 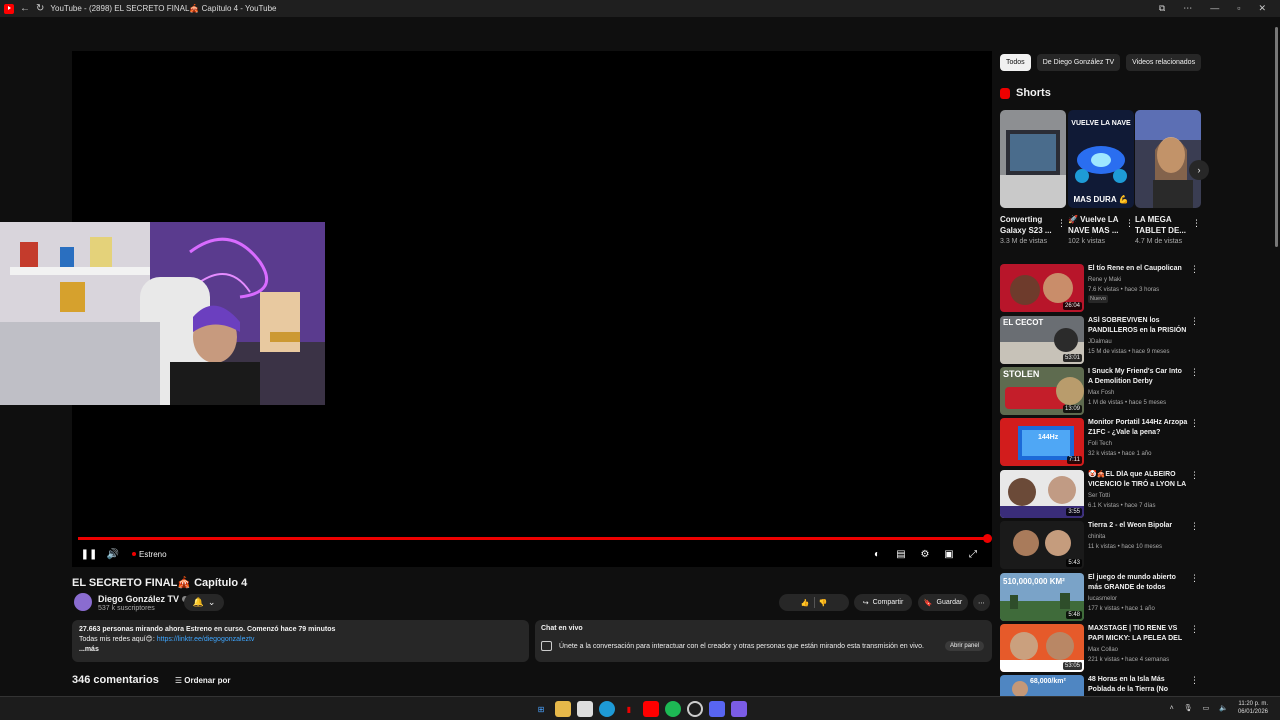 What do you see at coordinates (805, 603) in the screenshot?
I see `like-icon: 👍` at bounding box center [805, 603].